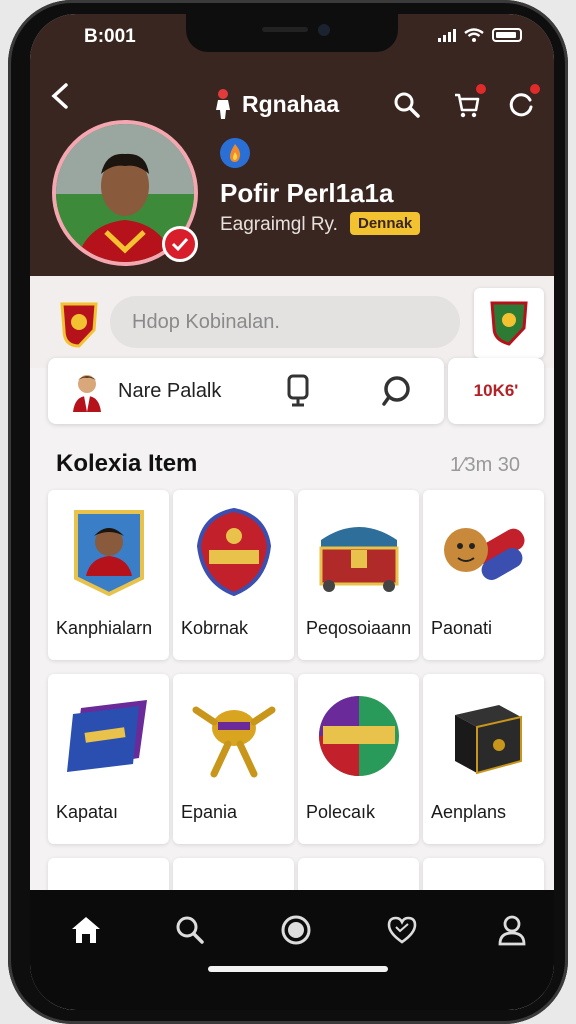 This screenshot has height=1024, width=576. What do you see at coordinates (209, 812) in the screenshot?
I see `item-label: Epania` at bounding box center [209, 812].